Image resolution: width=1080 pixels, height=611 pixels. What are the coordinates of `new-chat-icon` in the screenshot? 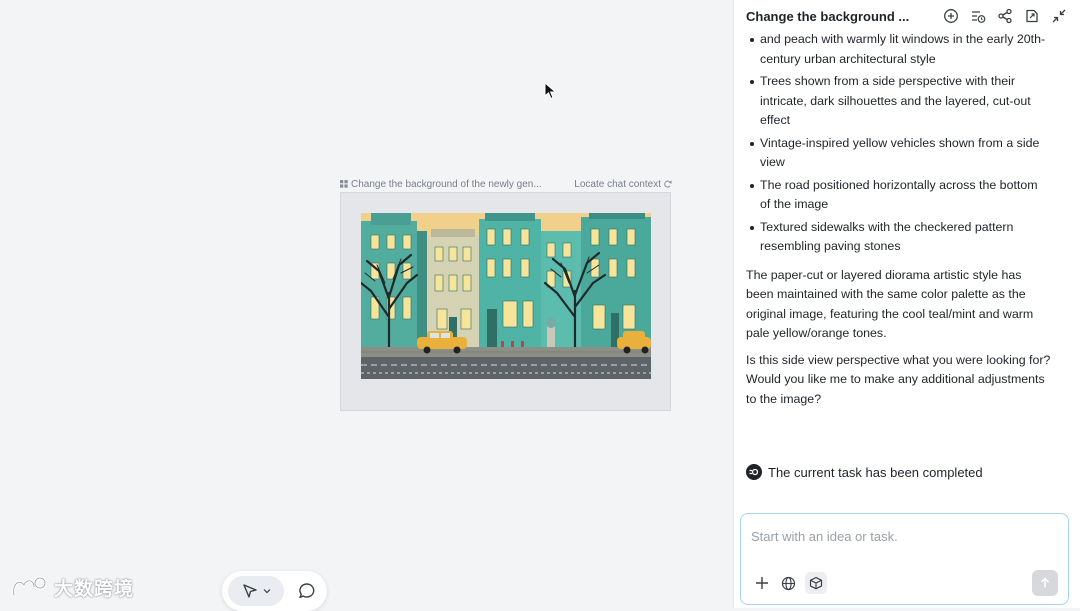 It's located at (951, 16).